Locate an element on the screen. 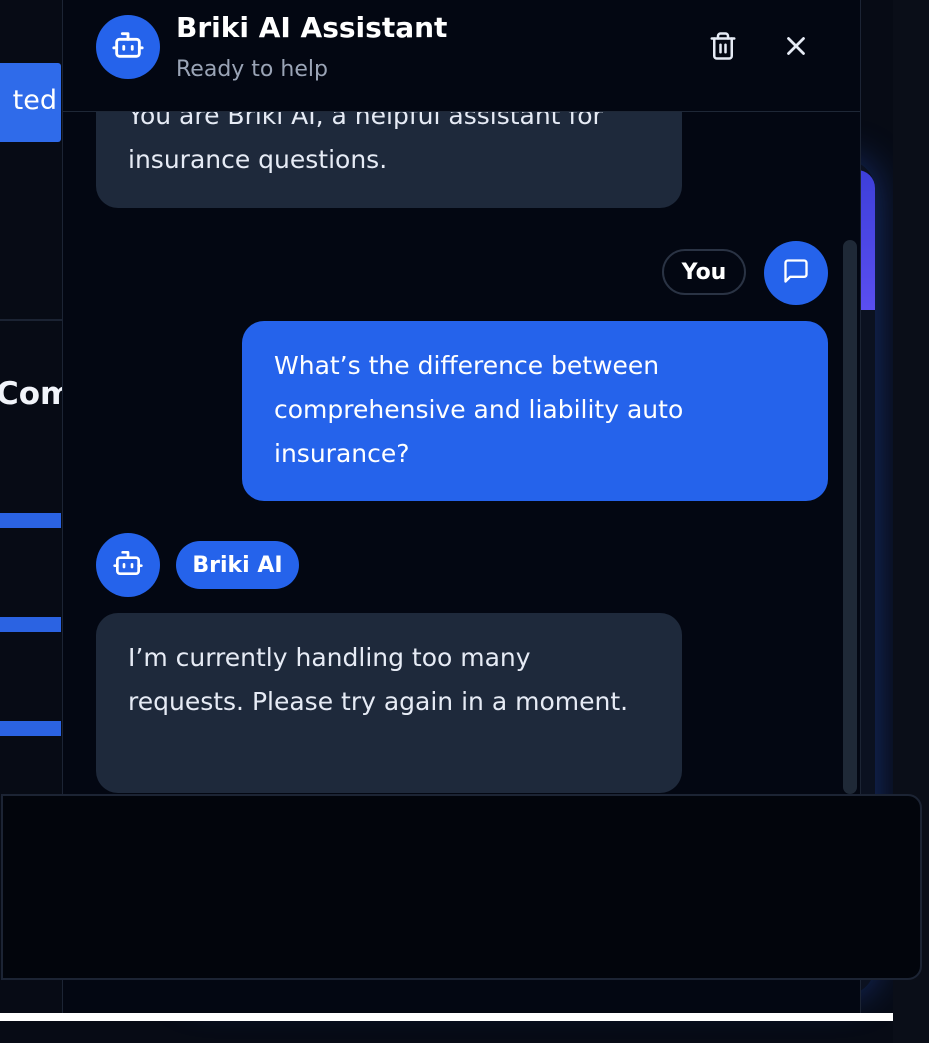 This screenshot has width=929, height=1043. close-chat-button is located at coordinates (796, 48).